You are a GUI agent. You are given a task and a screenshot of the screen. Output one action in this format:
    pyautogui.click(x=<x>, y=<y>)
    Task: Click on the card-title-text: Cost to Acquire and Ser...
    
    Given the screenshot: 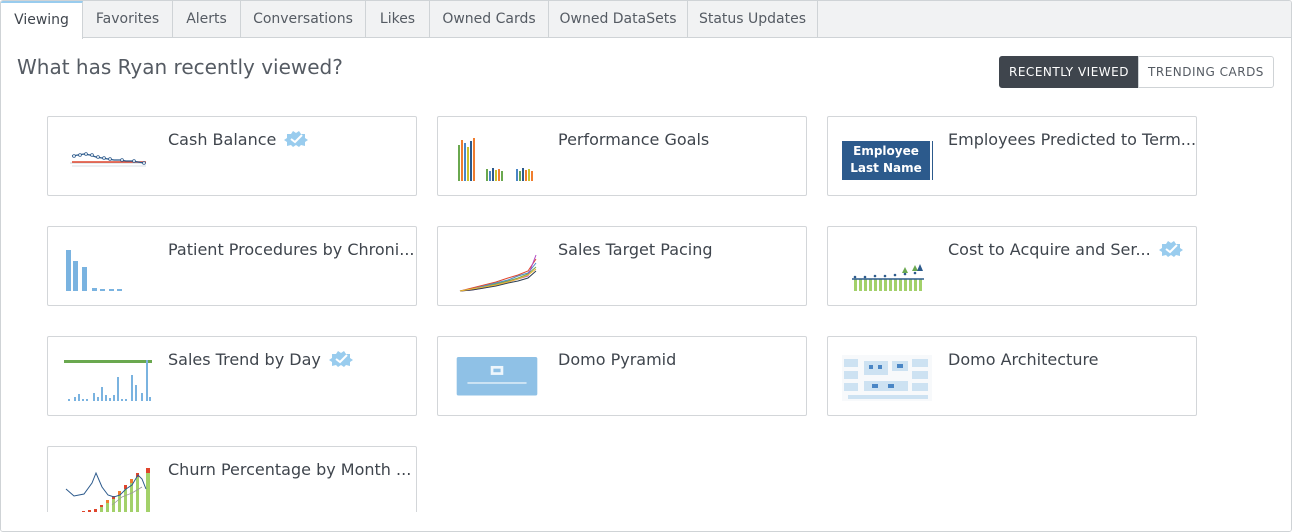 What is the action you would take?
    pyautogui.click(x=1049, y=249)
    